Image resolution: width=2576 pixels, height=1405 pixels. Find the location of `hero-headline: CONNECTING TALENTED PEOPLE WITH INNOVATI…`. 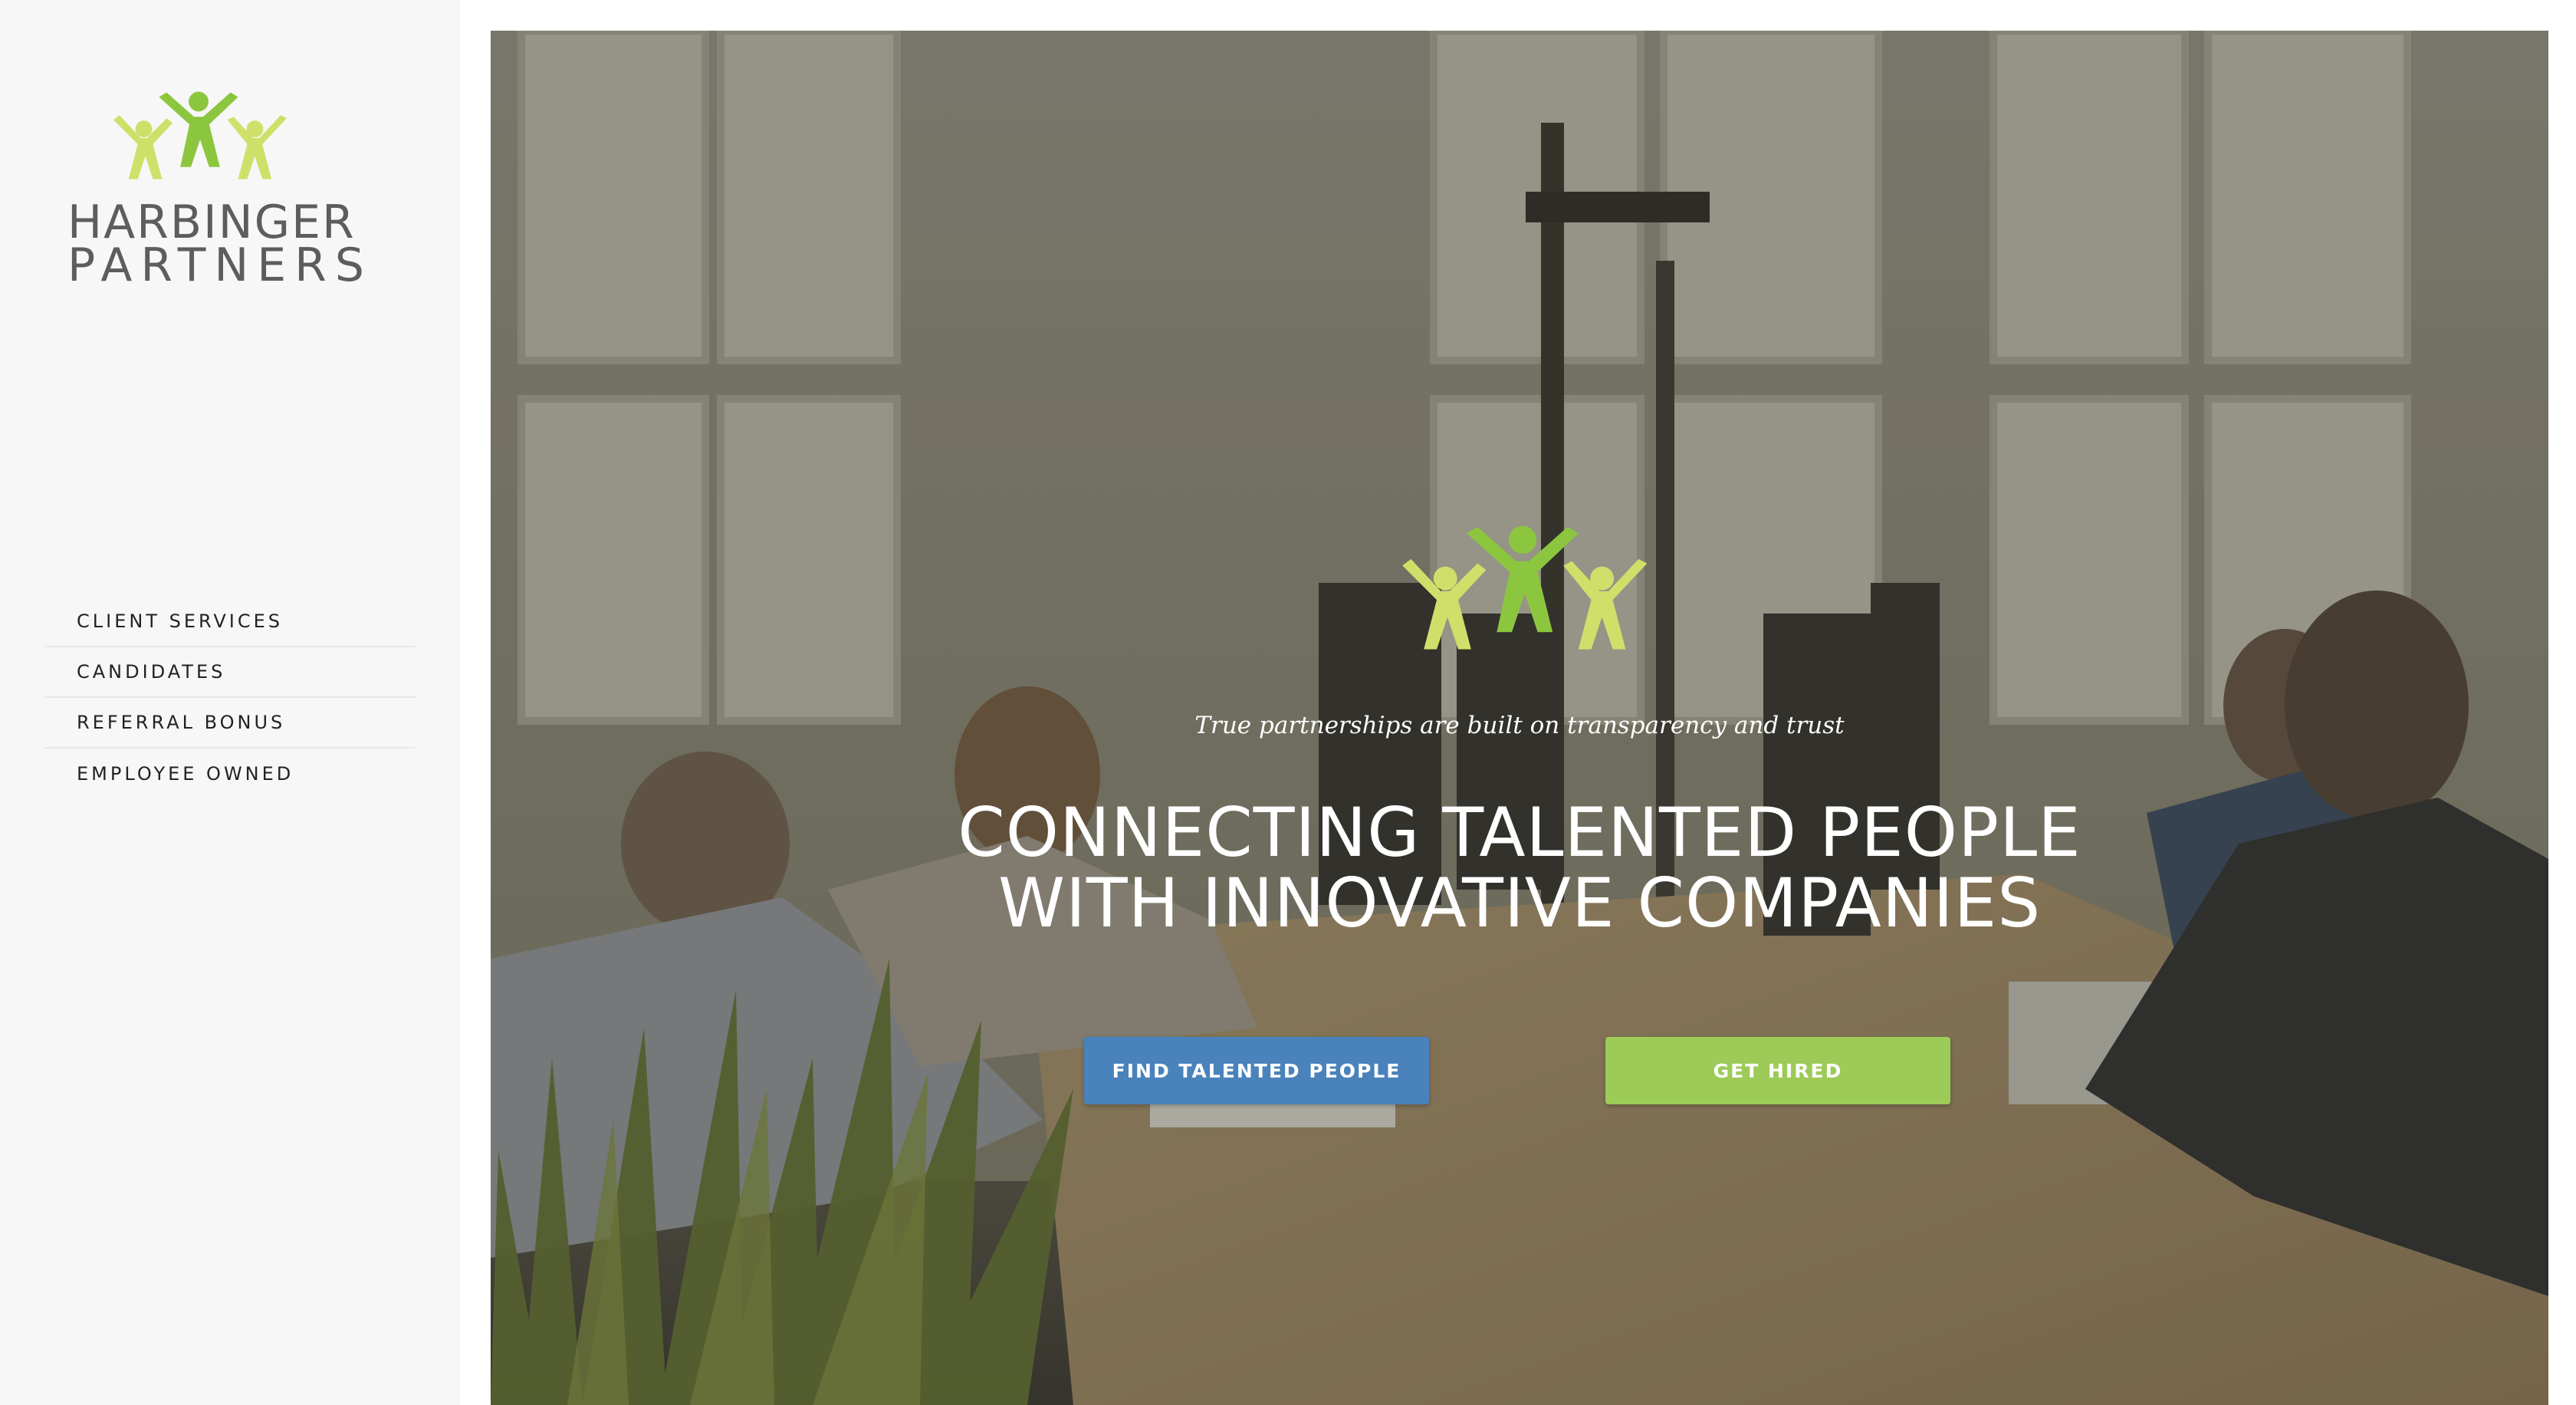

hero-headline: CONNECTING TALENTED PEOPLE WITH INNOVATI… is located at coordinates (1520, 869).